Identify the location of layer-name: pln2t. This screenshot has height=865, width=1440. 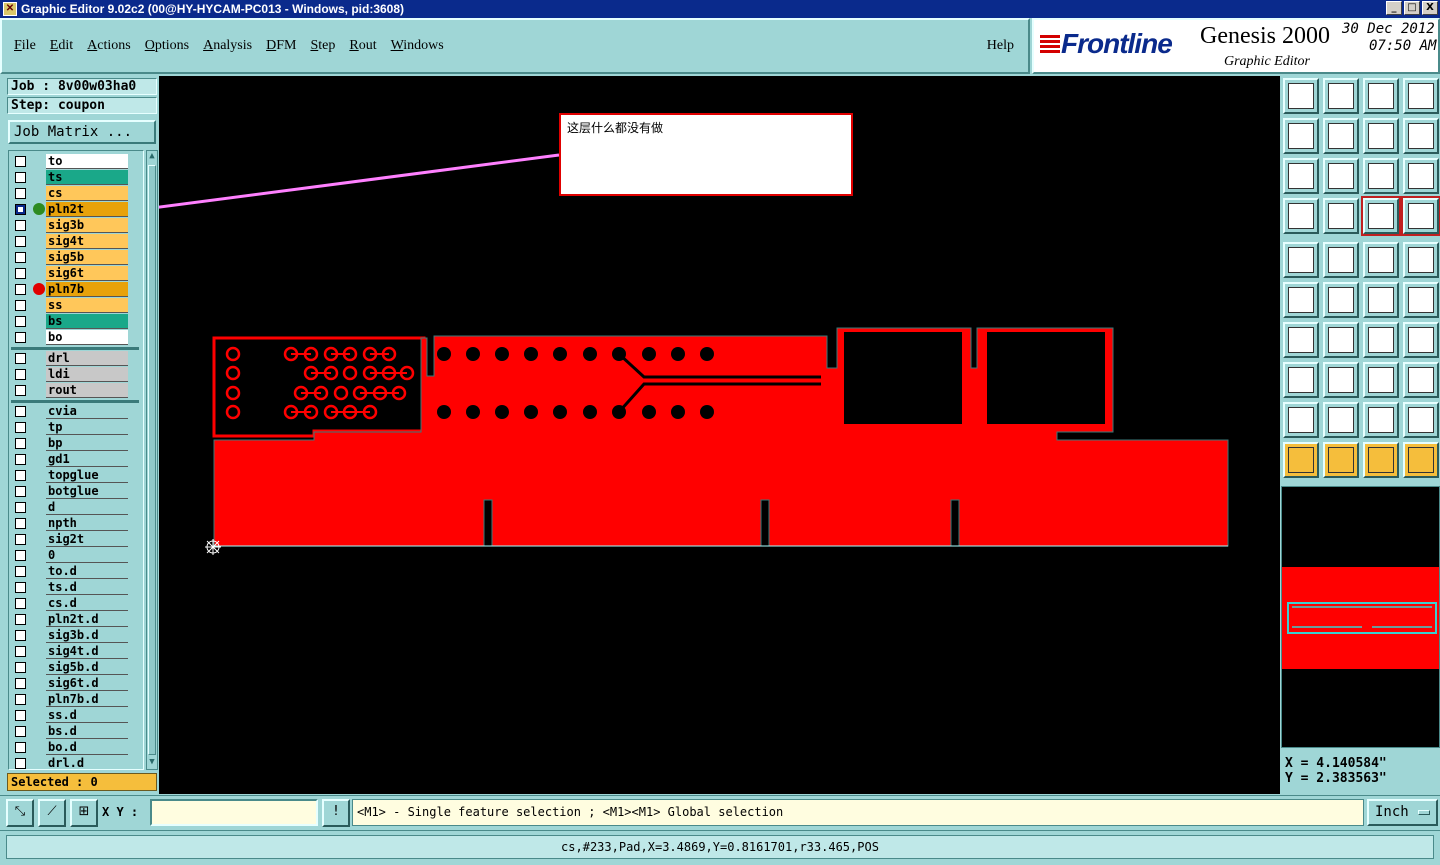
(87, 209).